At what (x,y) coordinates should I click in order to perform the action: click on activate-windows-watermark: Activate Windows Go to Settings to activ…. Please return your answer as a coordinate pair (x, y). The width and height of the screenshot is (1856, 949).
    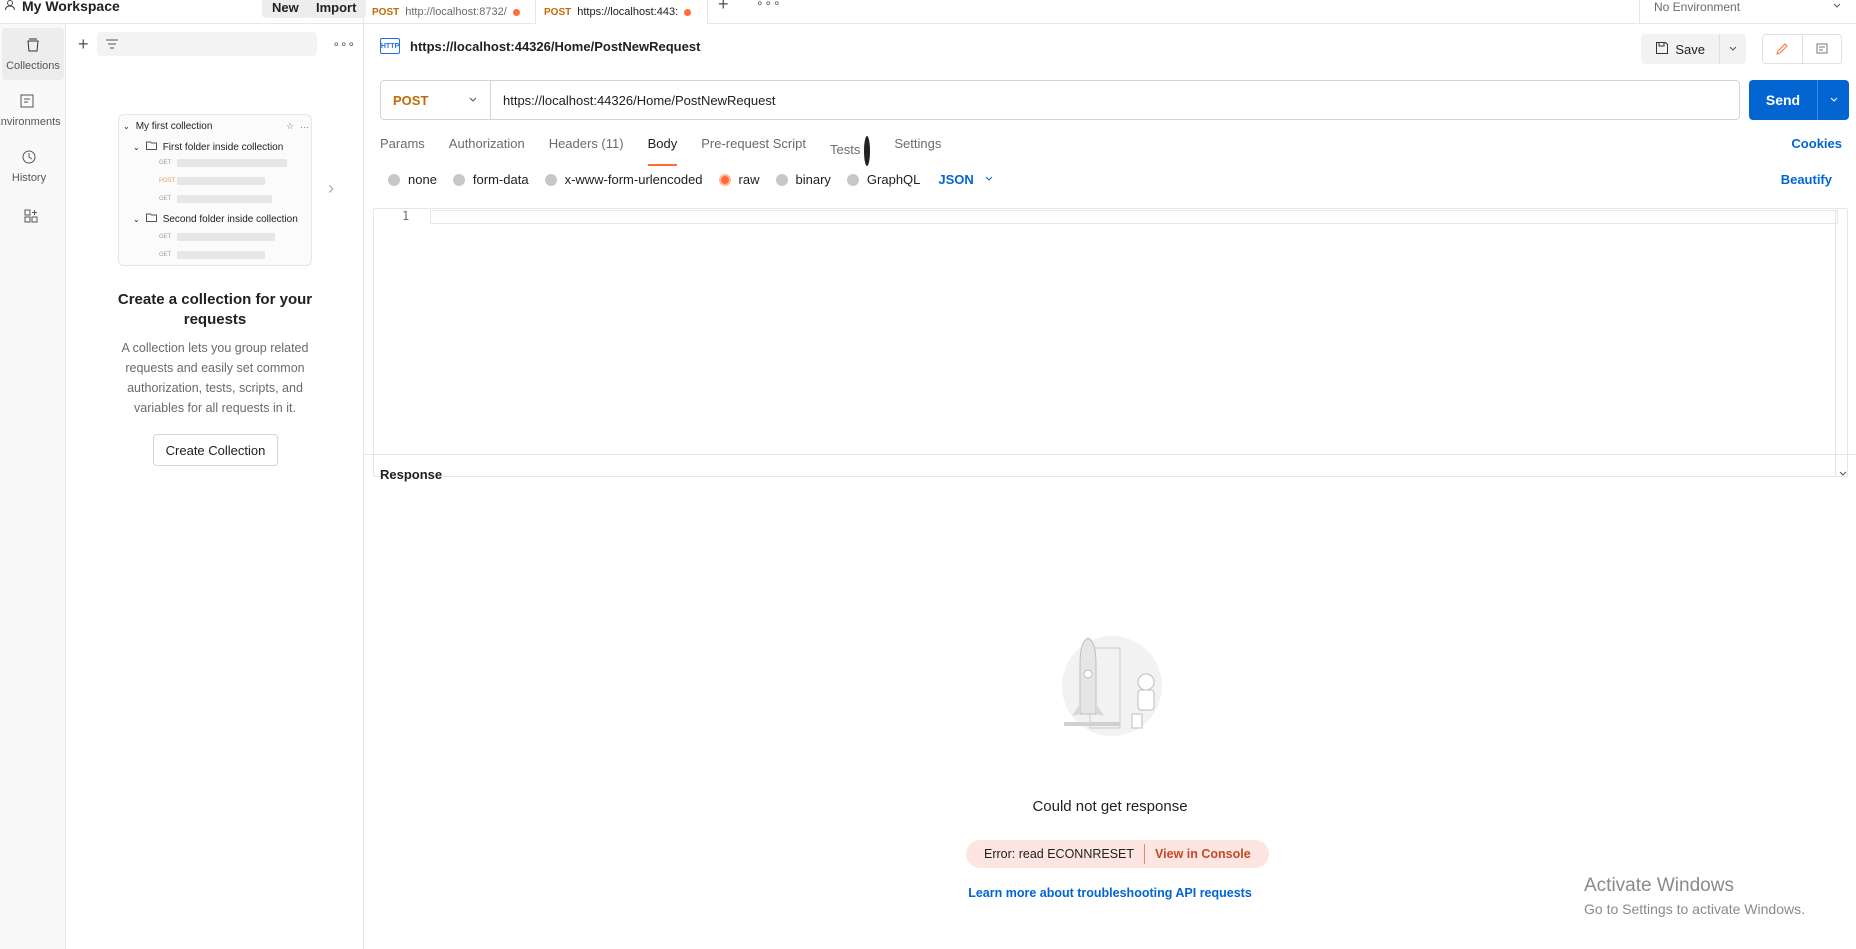
    Looking at the image, I should click on (1694, 896).